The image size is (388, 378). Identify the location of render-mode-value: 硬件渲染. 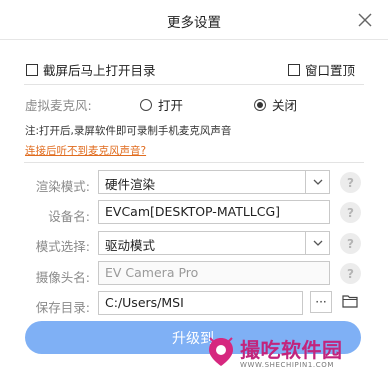
(130, 184).